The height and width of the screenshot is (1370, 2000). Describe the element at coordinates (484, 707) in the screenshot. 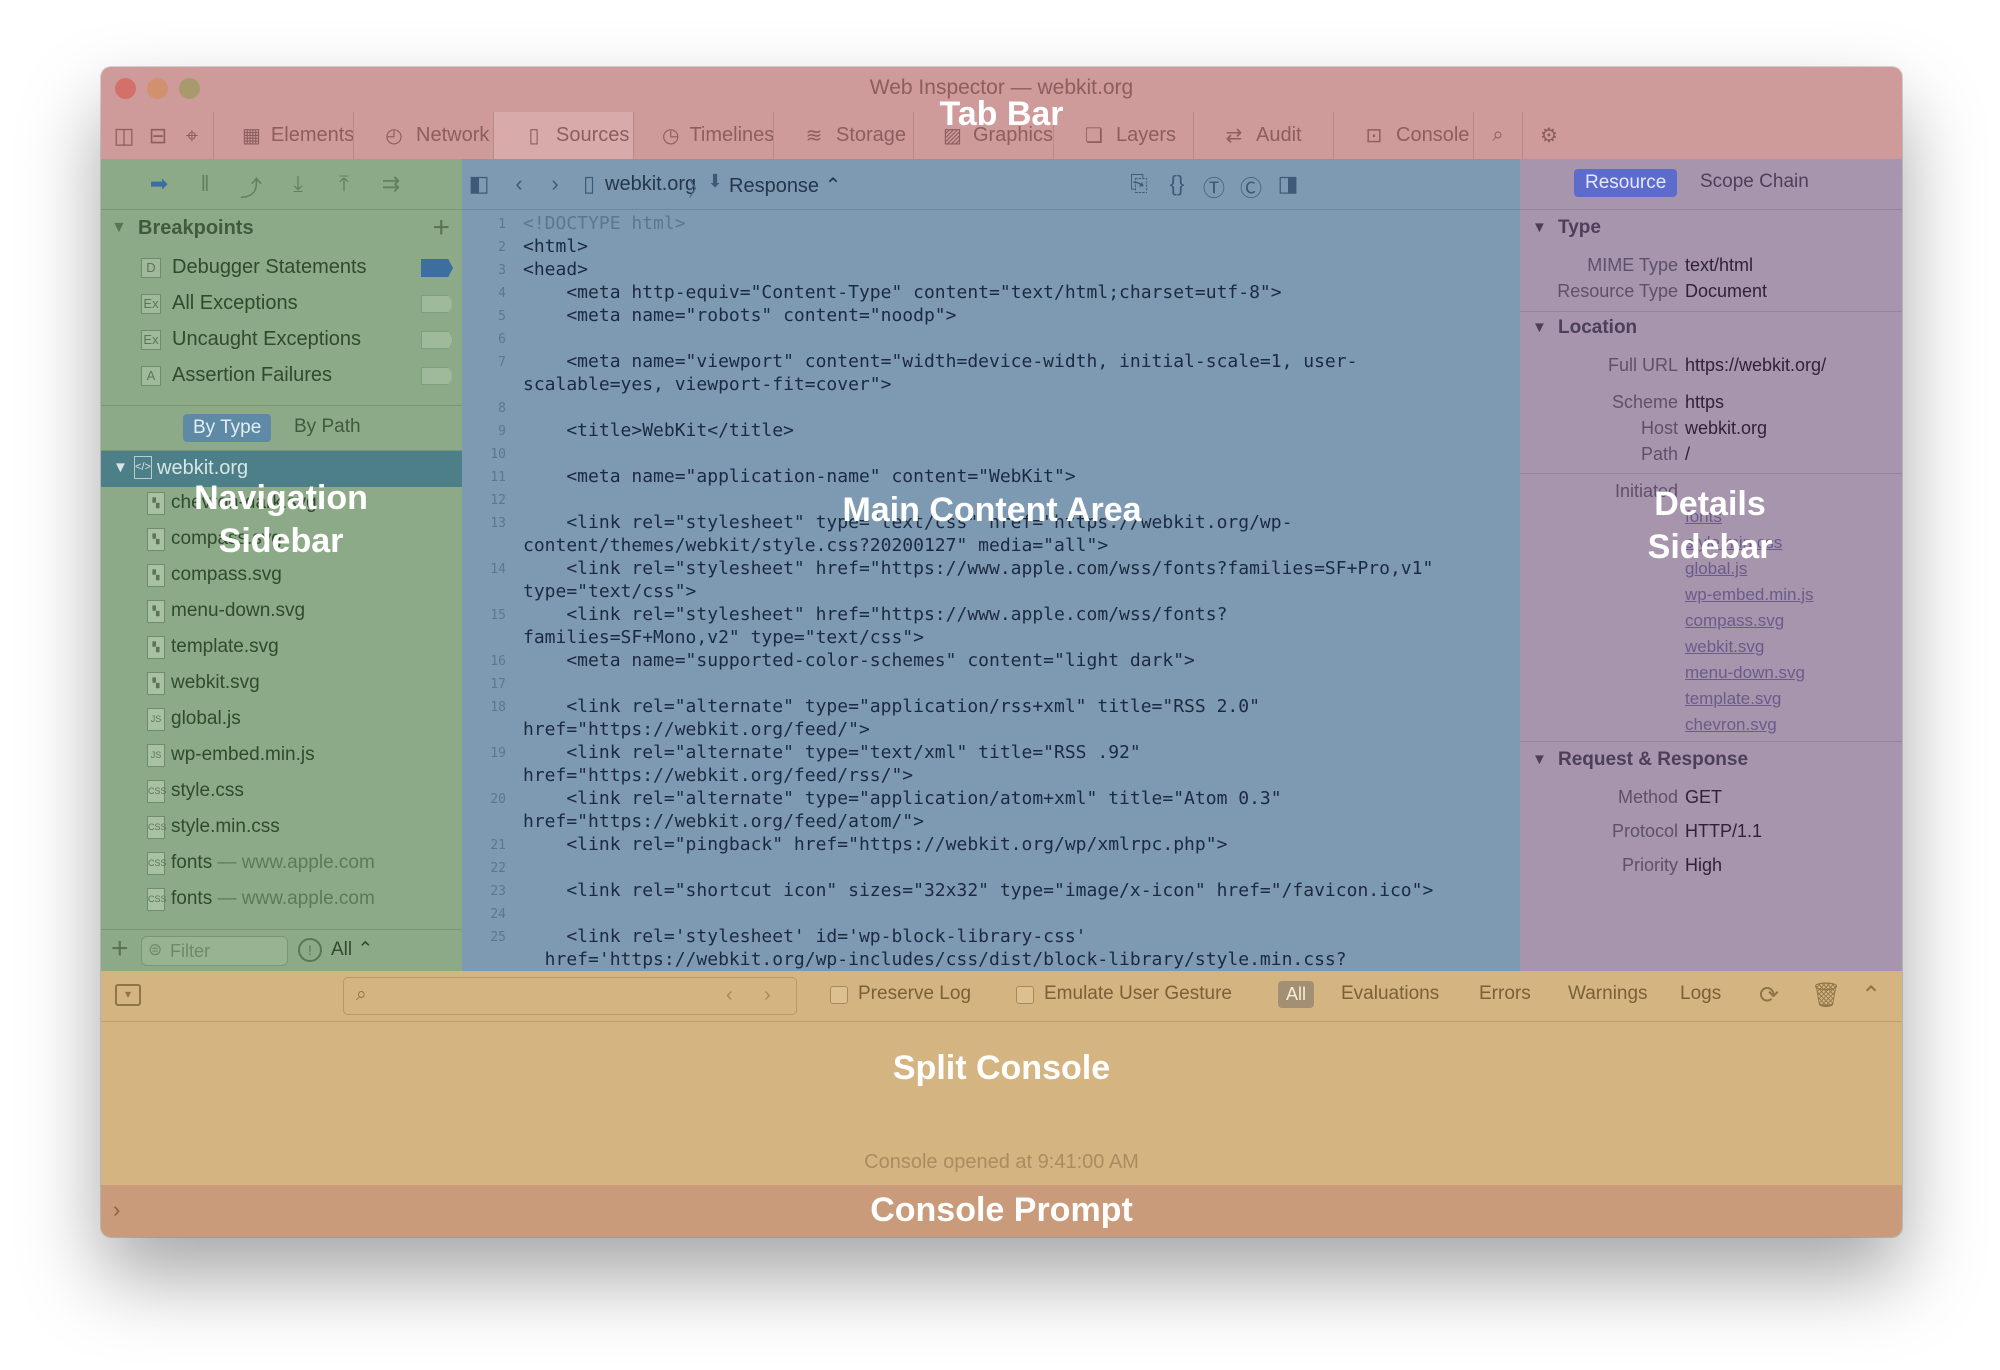

I see `line-number: 18` at that location.